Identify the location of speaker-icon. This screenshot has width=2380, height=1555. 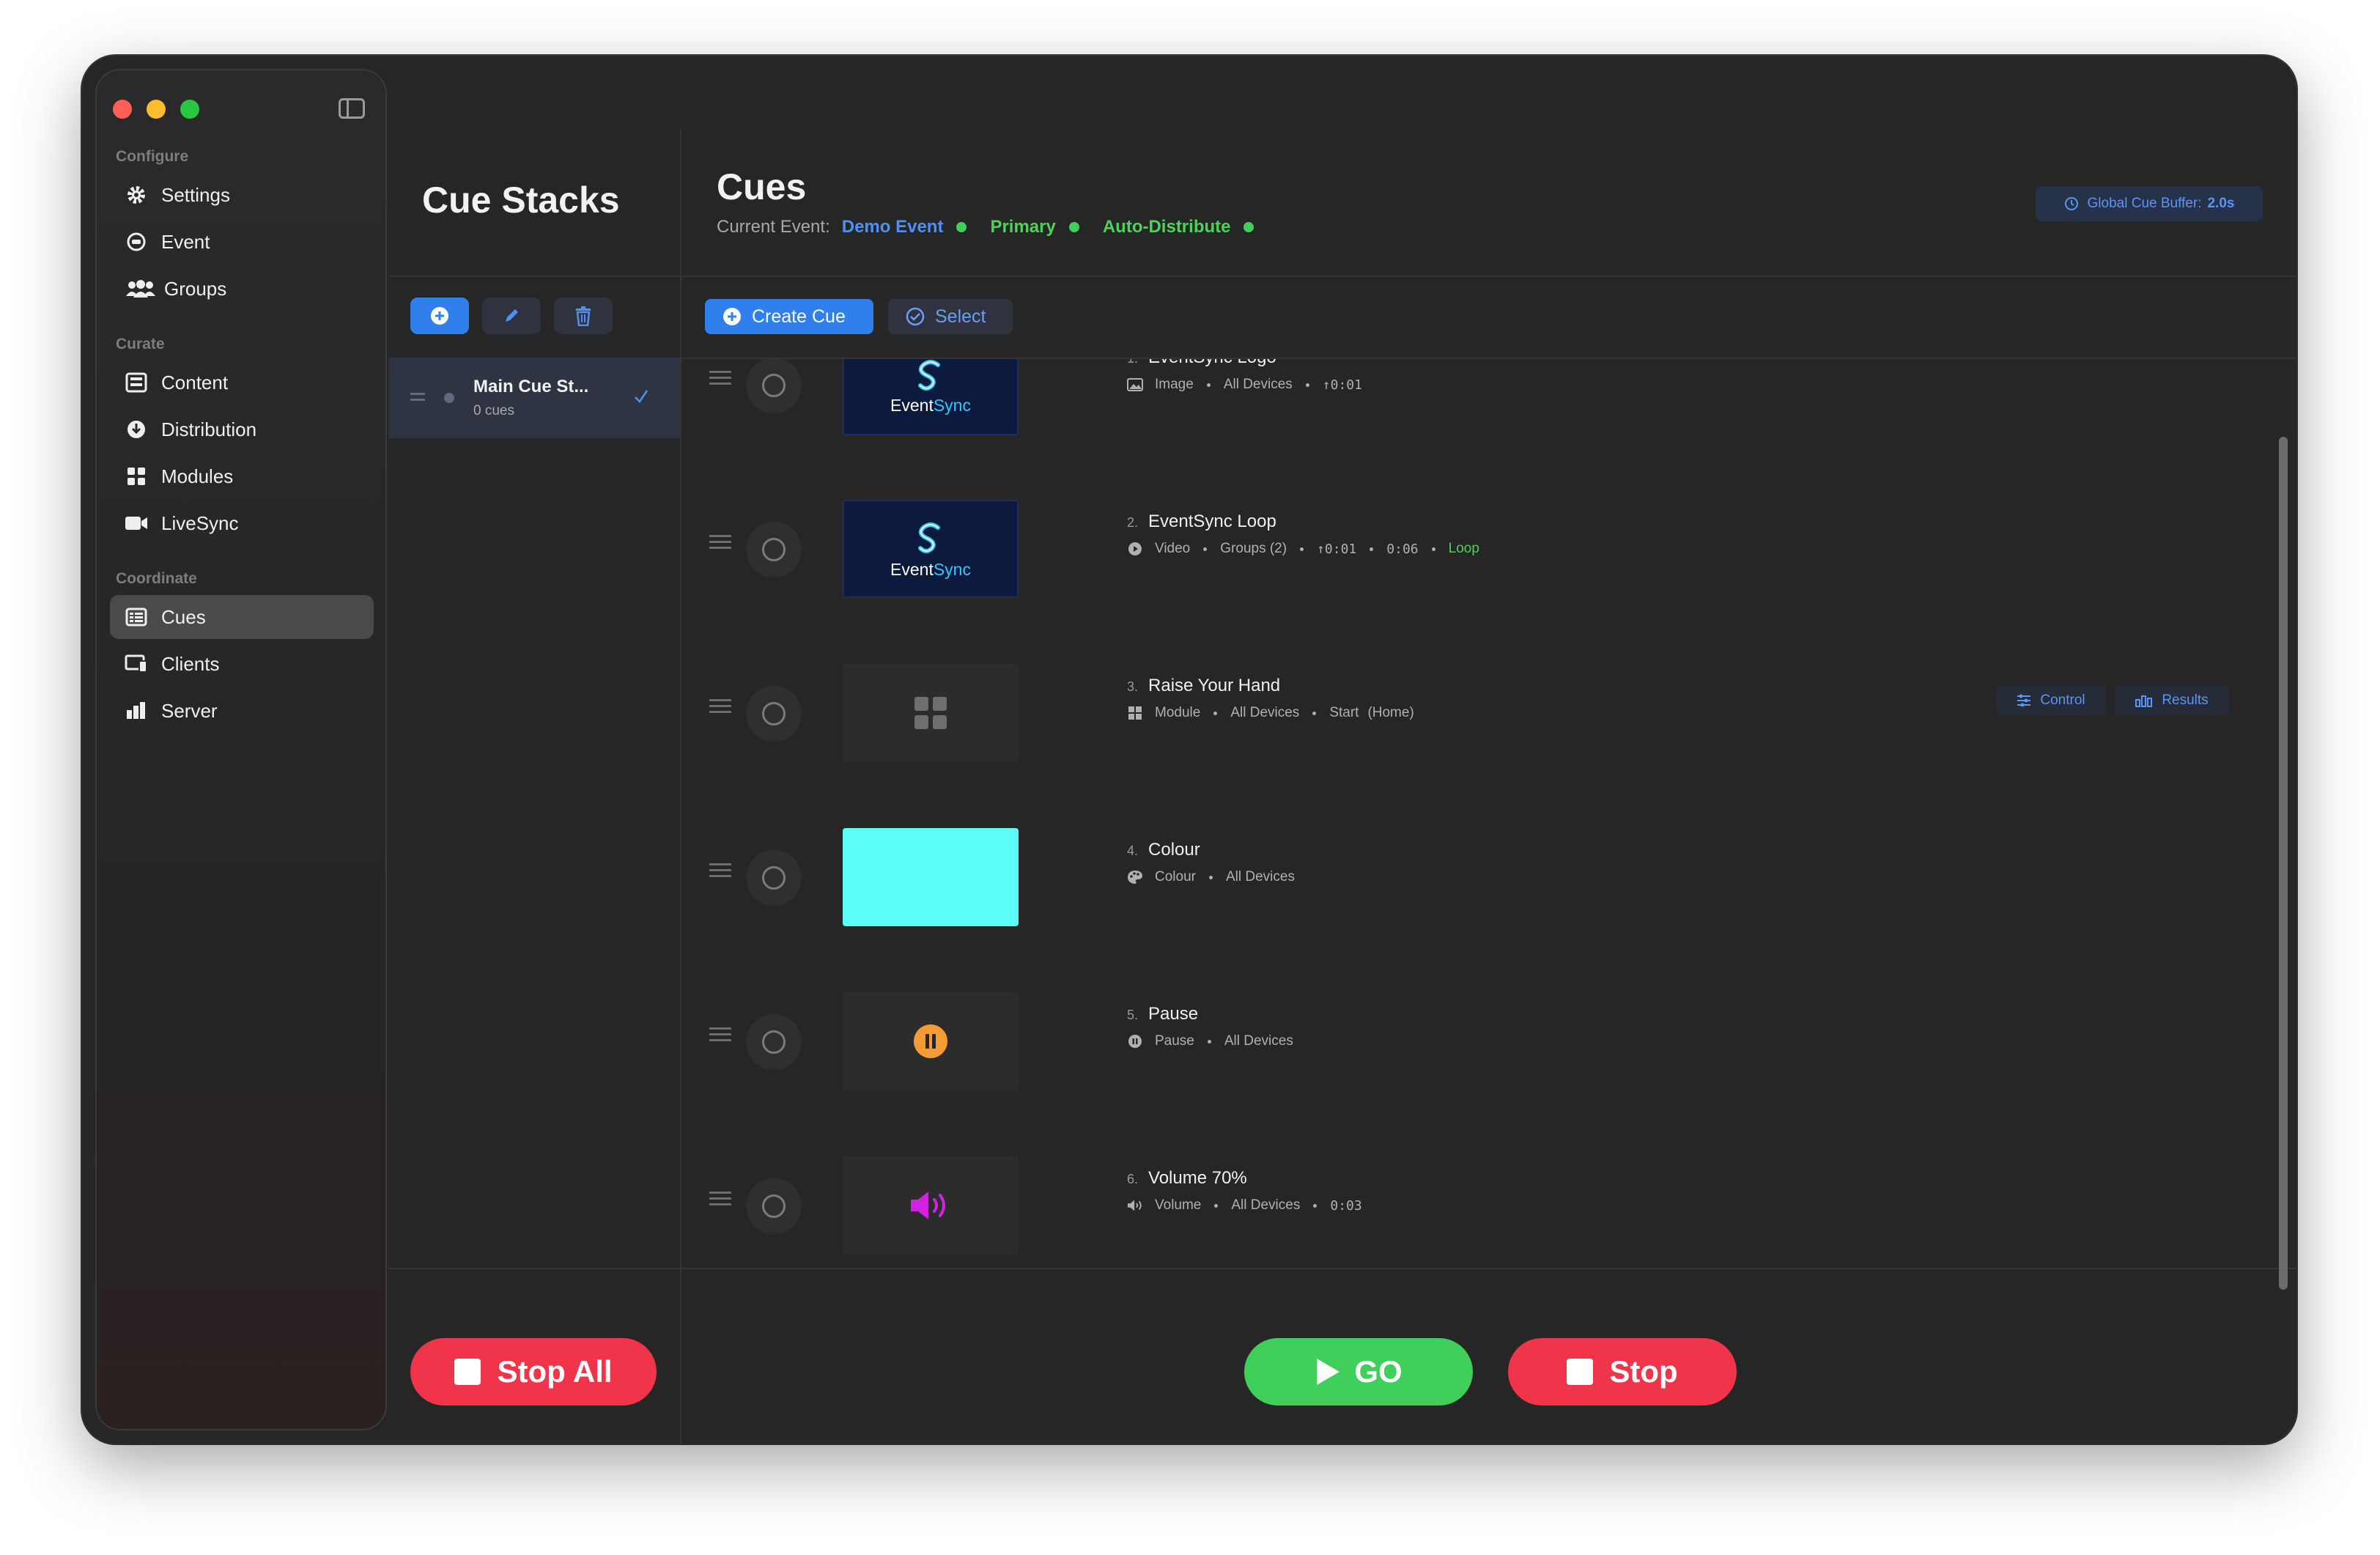
(928, 1205).